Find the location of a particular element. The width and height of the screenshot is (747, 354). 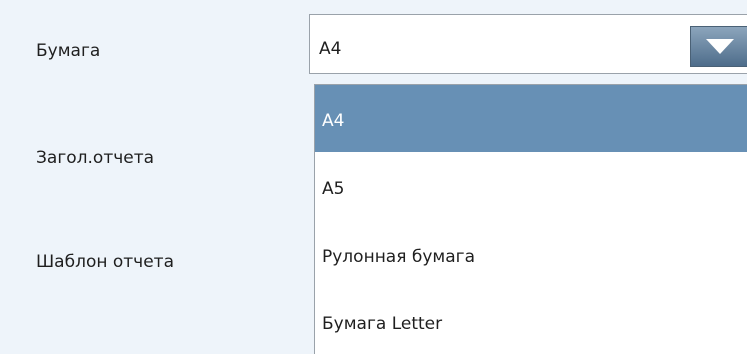

chevron-down-icon is located at coordinates (720, 46).